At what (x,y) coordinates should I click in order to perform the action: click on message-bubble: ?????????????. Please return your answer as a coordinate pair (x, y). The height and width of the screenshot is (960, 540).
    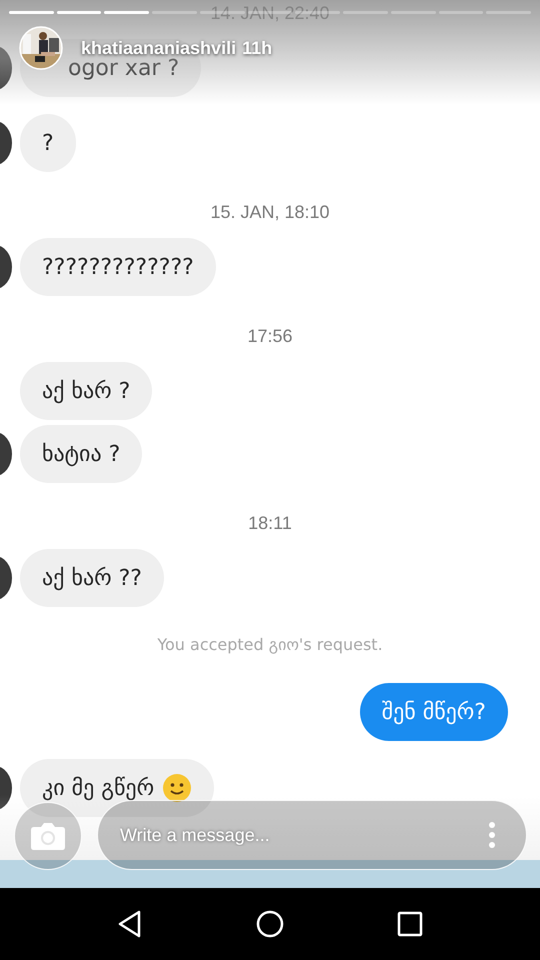
    Looking at the image, I should click on (118, 267).